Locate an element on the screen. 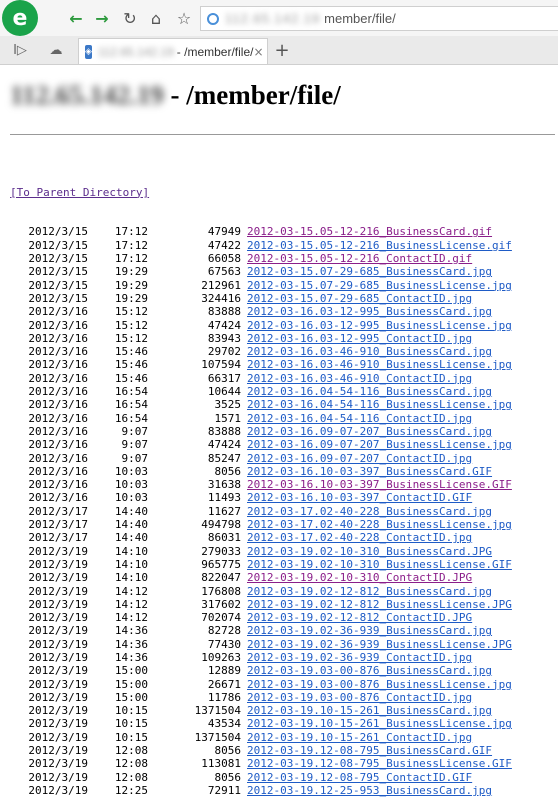  home-icon: ⌂ is located at coordinates (156, 18).